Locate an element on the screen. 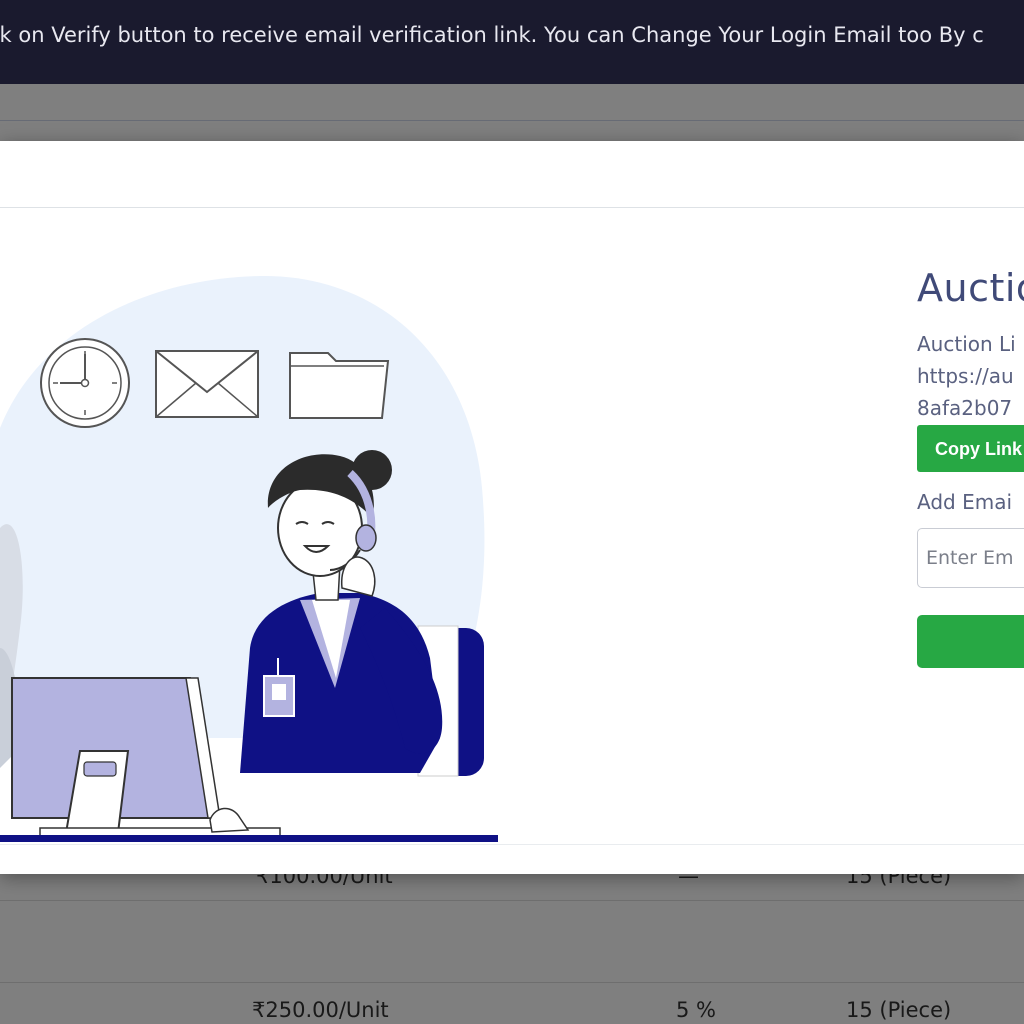 This screenshot has width=1024, height=1024. monitor is located at coordinates (116, 755).